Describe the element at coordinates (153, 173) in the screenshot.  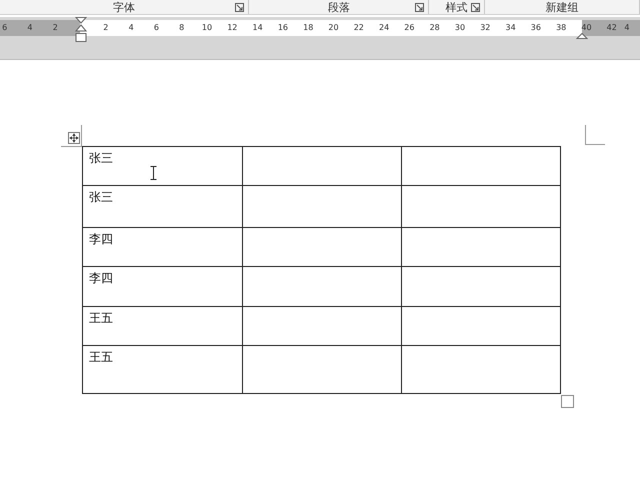
I see `text-cursor-icon` at that location.